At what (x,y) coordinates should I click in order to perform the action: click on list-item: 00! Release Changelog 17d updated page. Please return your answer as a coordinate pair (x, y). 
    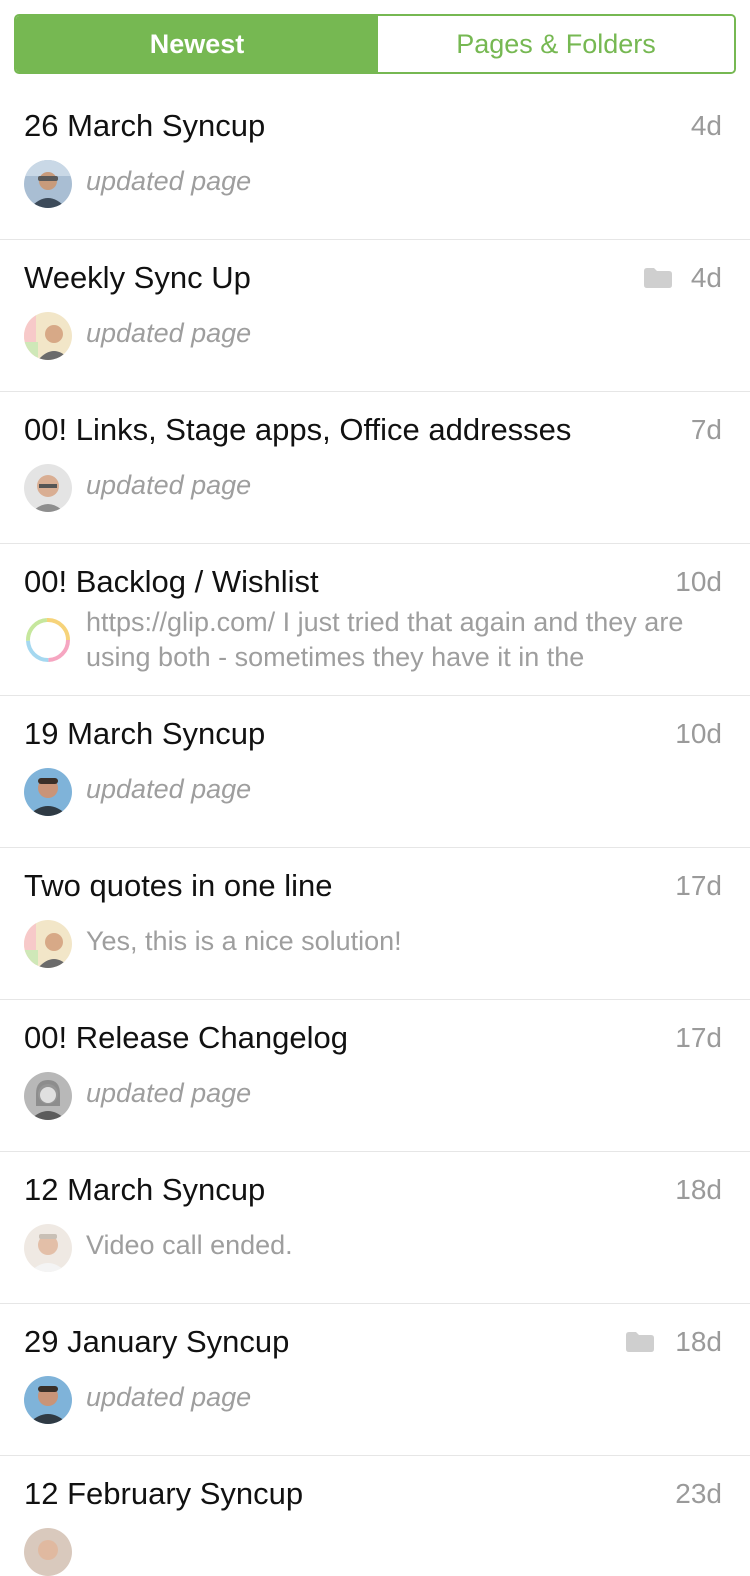
    Looking at the image, I should click on (375, 1076).